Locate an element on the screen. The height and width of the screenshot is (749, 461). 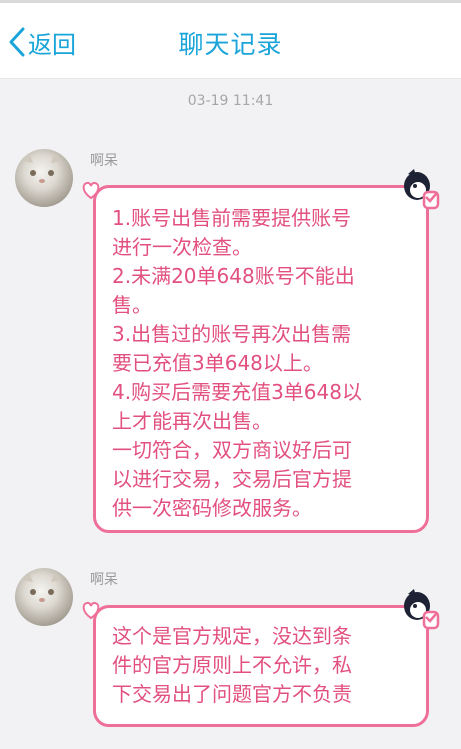
message-bubble: 这个是官方规定，没达到条 件的官方原则上不允许，私 下交易出了问题官方不负责 is located at coordinates (261, 666).